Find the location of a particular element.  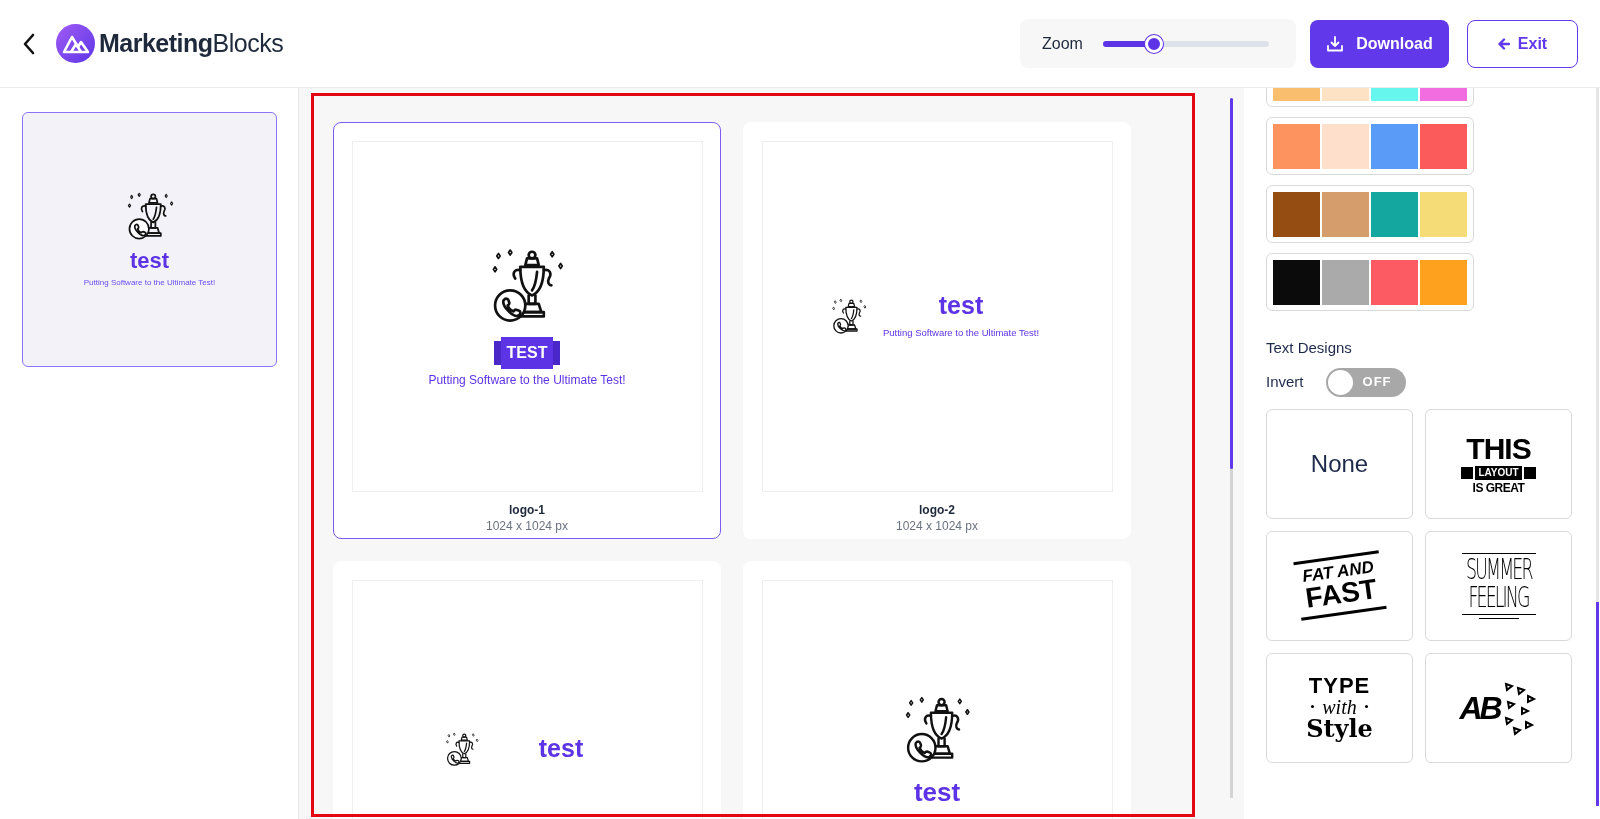

brand-name: MarketingBlocks is located at coordinates (191, 43).